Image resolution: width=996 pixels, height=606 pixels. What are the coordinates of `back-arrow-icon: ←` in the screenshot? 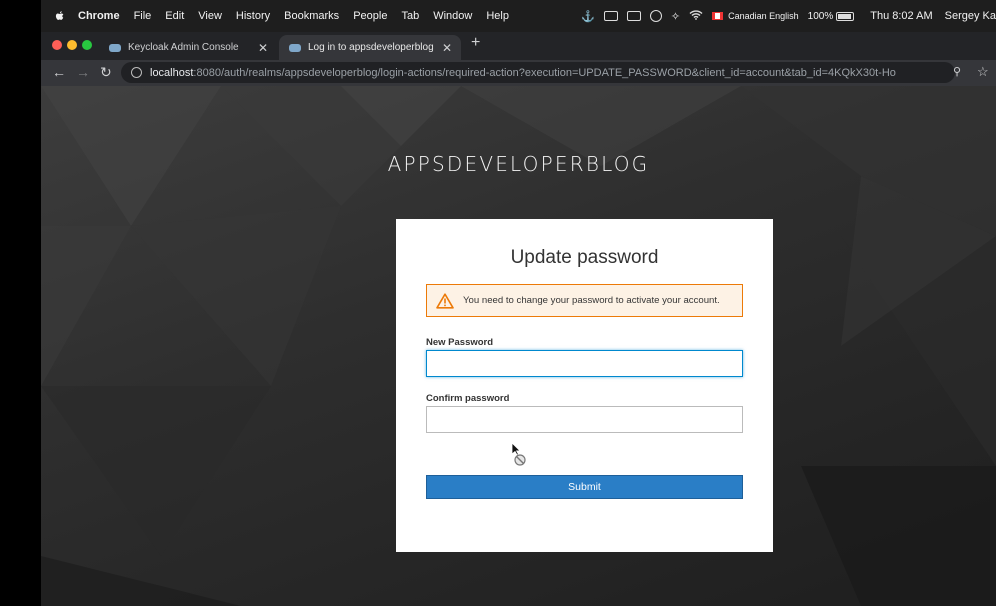 It's located at (59, 72).